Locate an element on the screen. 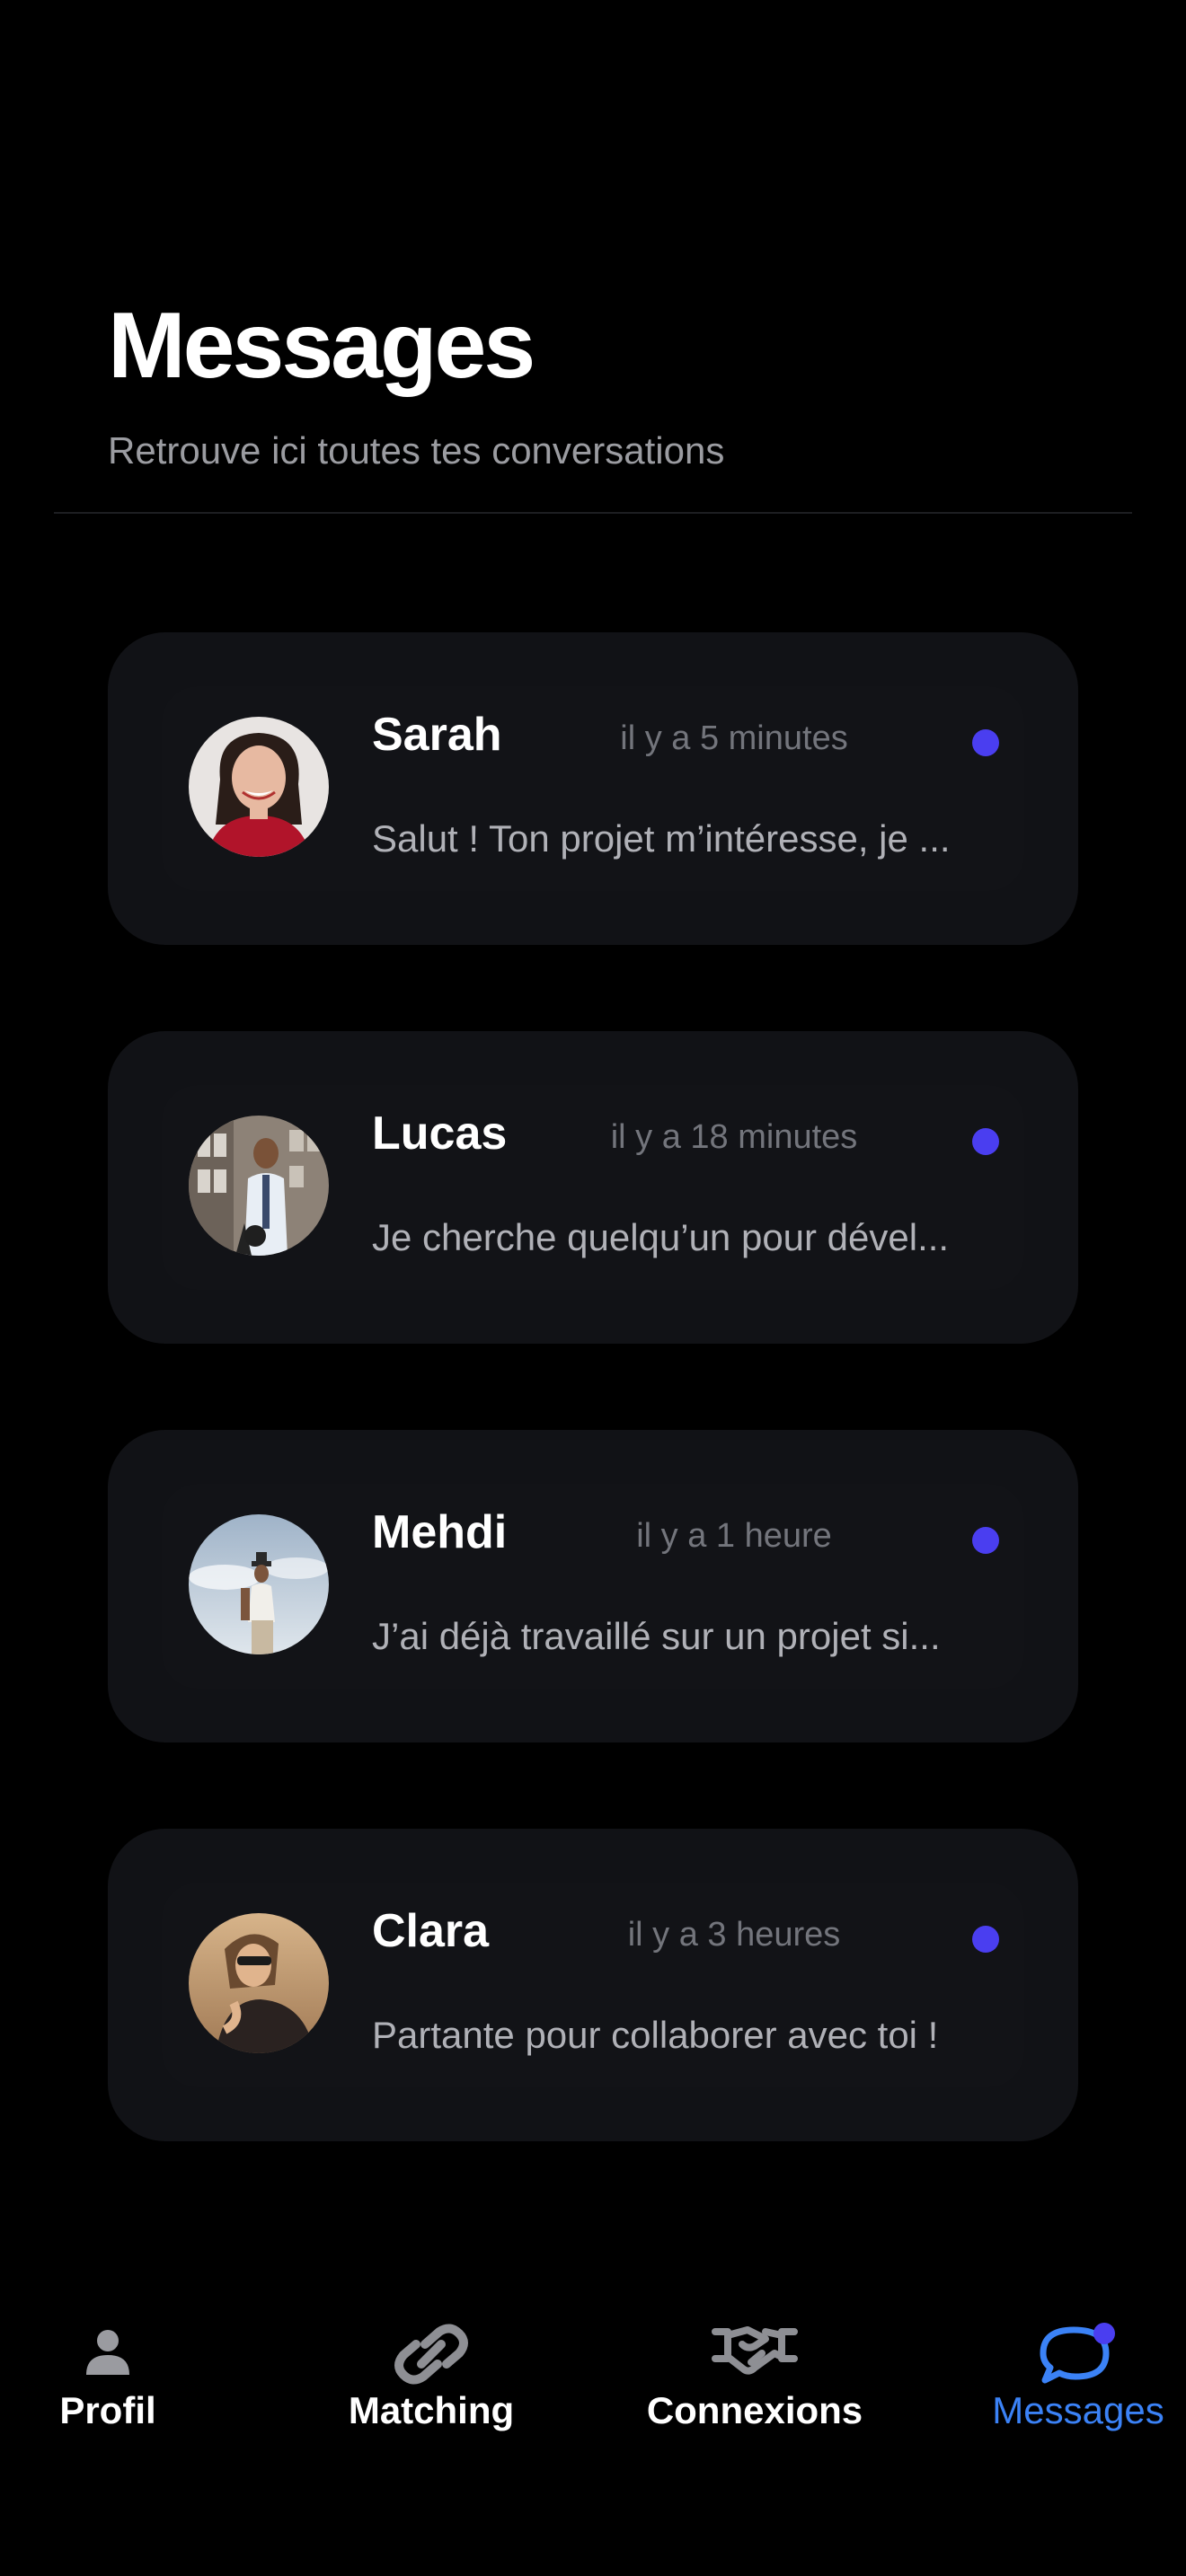 This screenshot has width=1186, height=2576. message-time: il y a 18 minutes is located at coordinates (734, 1137).